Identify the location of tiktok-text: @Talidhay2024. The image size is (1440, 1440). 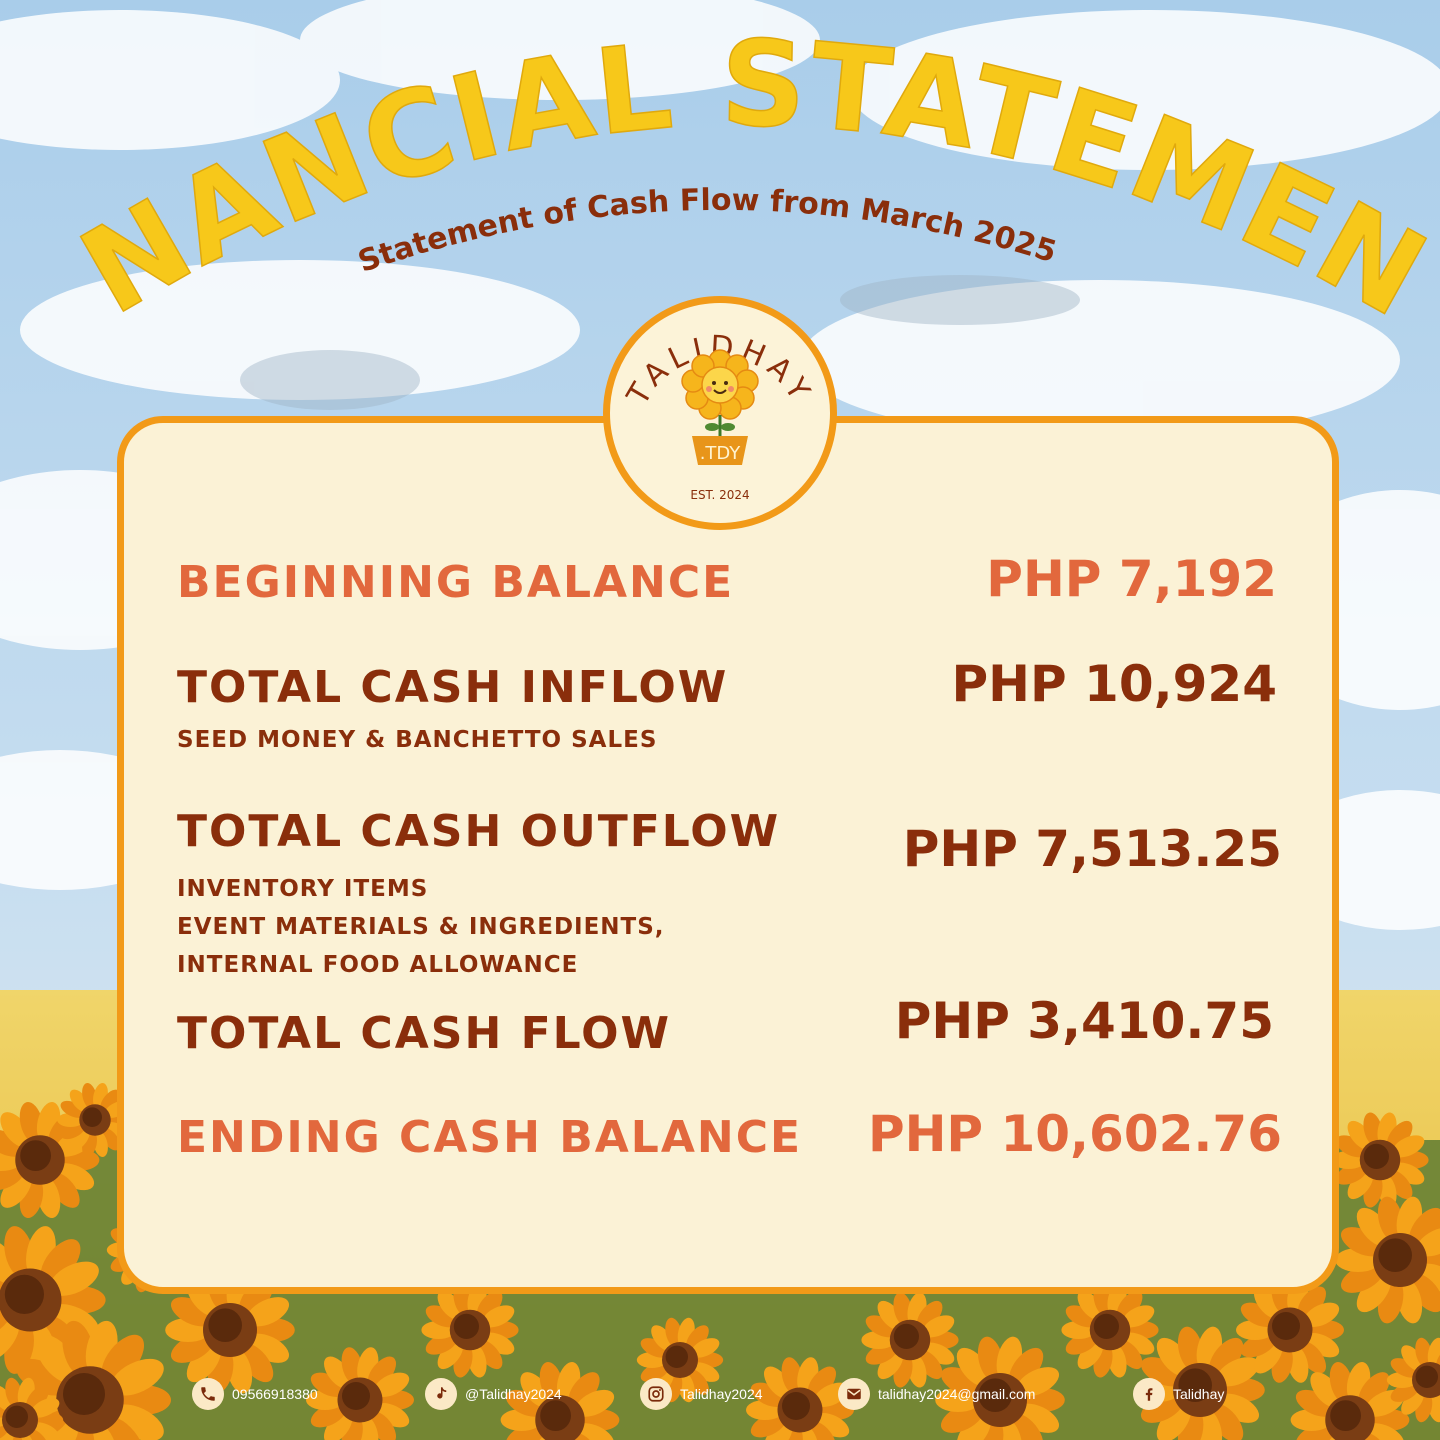
(513, 1394).